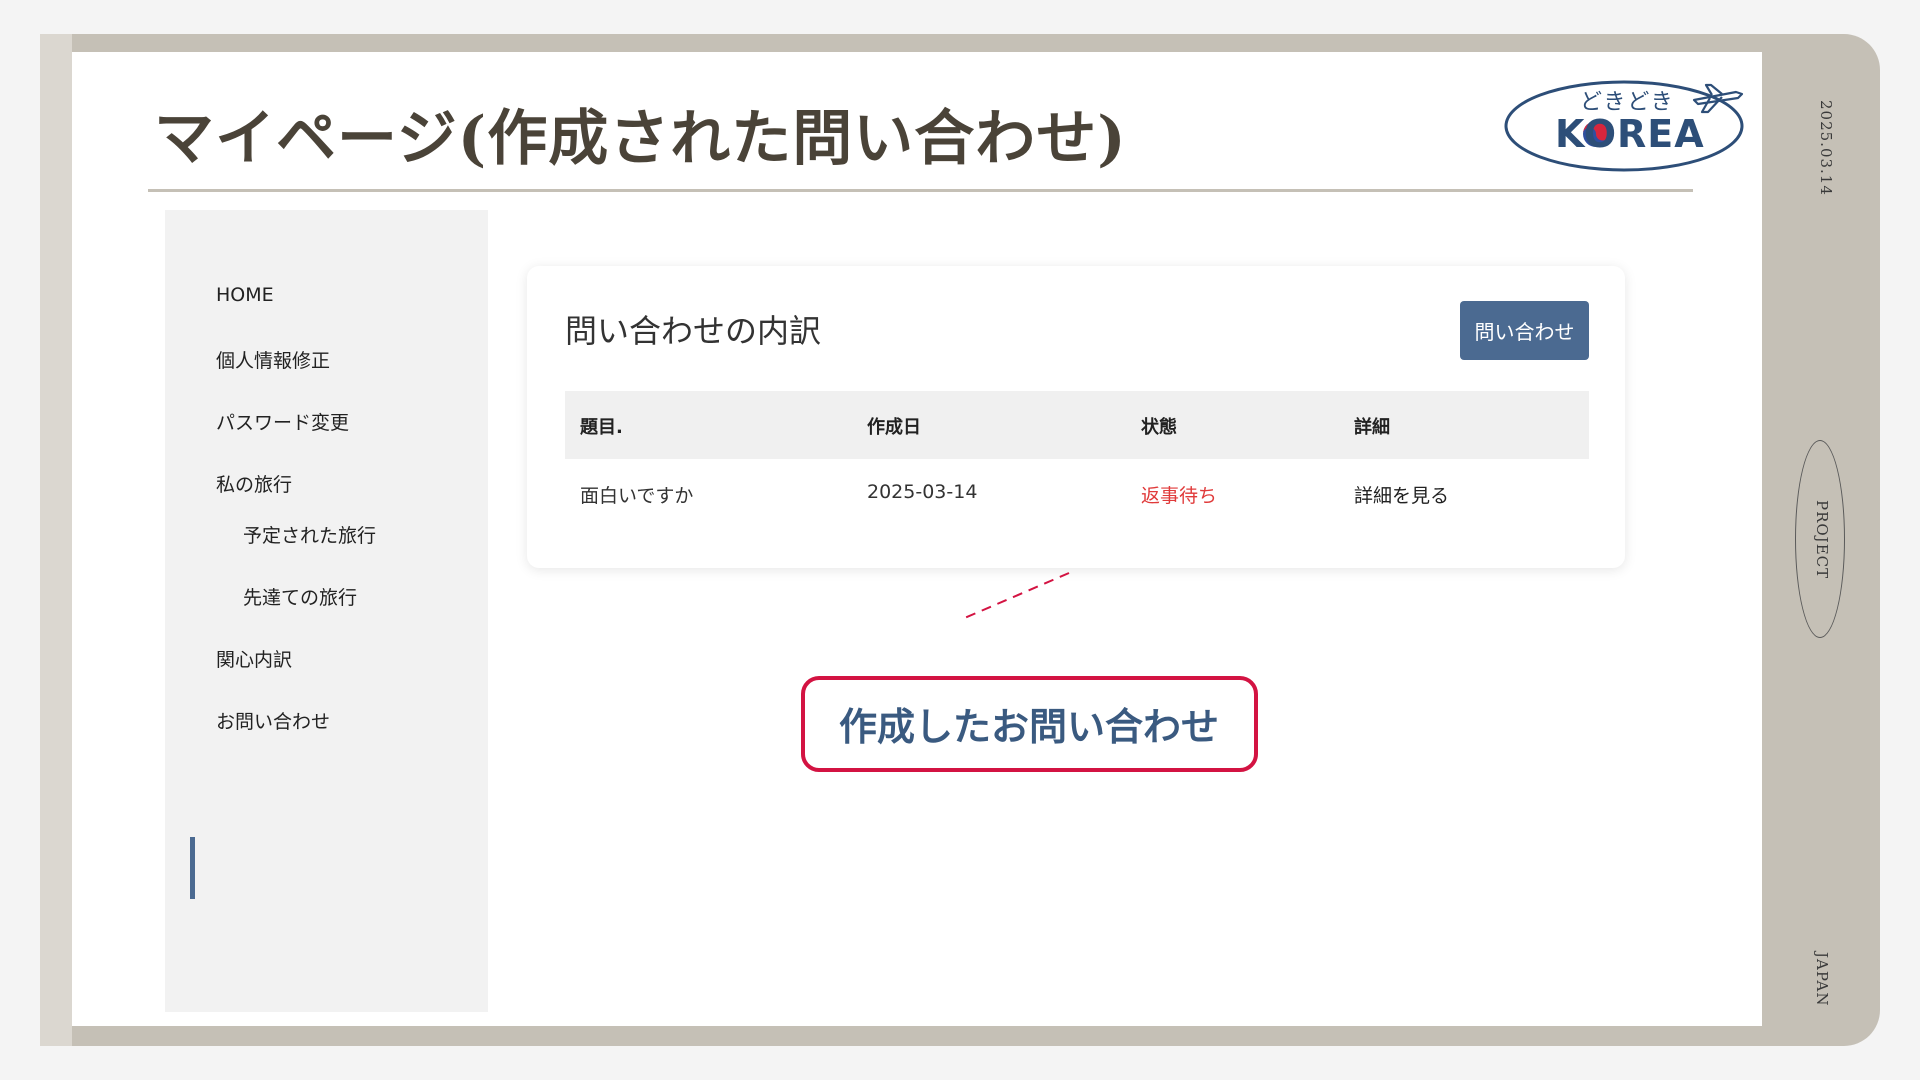  What do you see at coordinates (56, 540) in the screenshot?
I see `frame-left-strip` at bounding box center [56, 540].